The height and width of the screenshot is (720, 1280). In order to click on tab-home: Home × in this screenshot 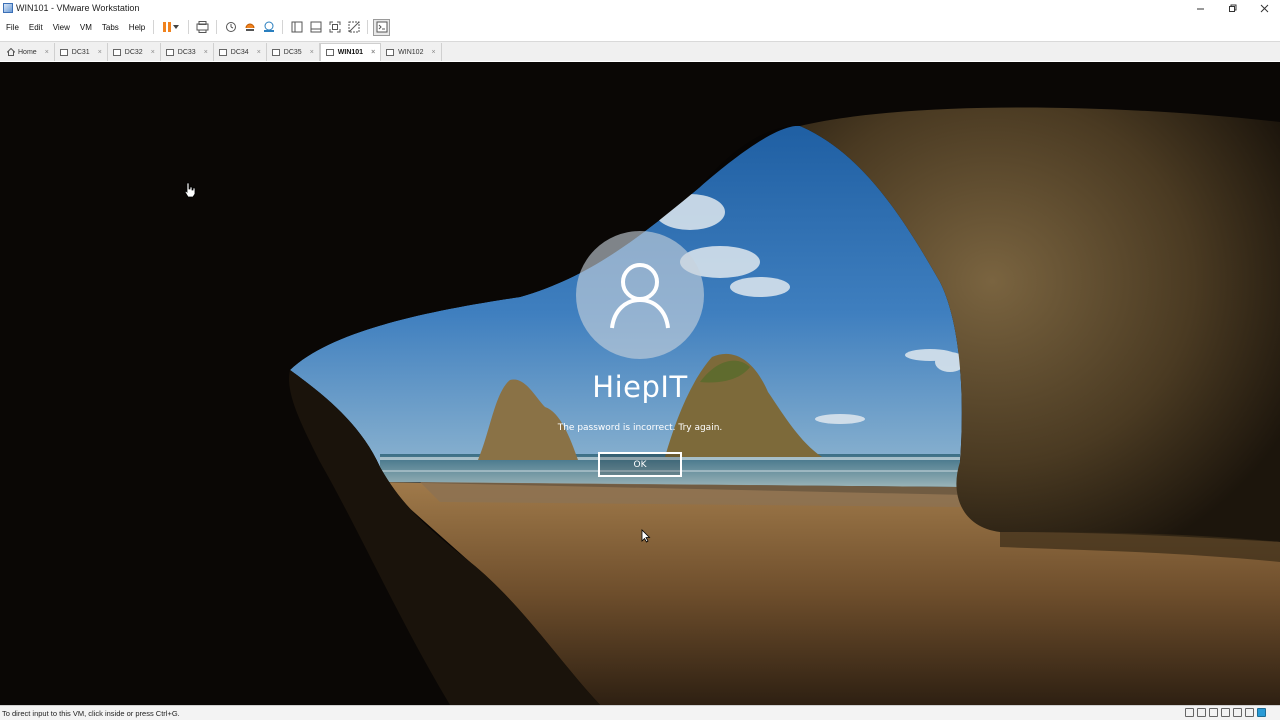, I will do `click(28, 52)`.